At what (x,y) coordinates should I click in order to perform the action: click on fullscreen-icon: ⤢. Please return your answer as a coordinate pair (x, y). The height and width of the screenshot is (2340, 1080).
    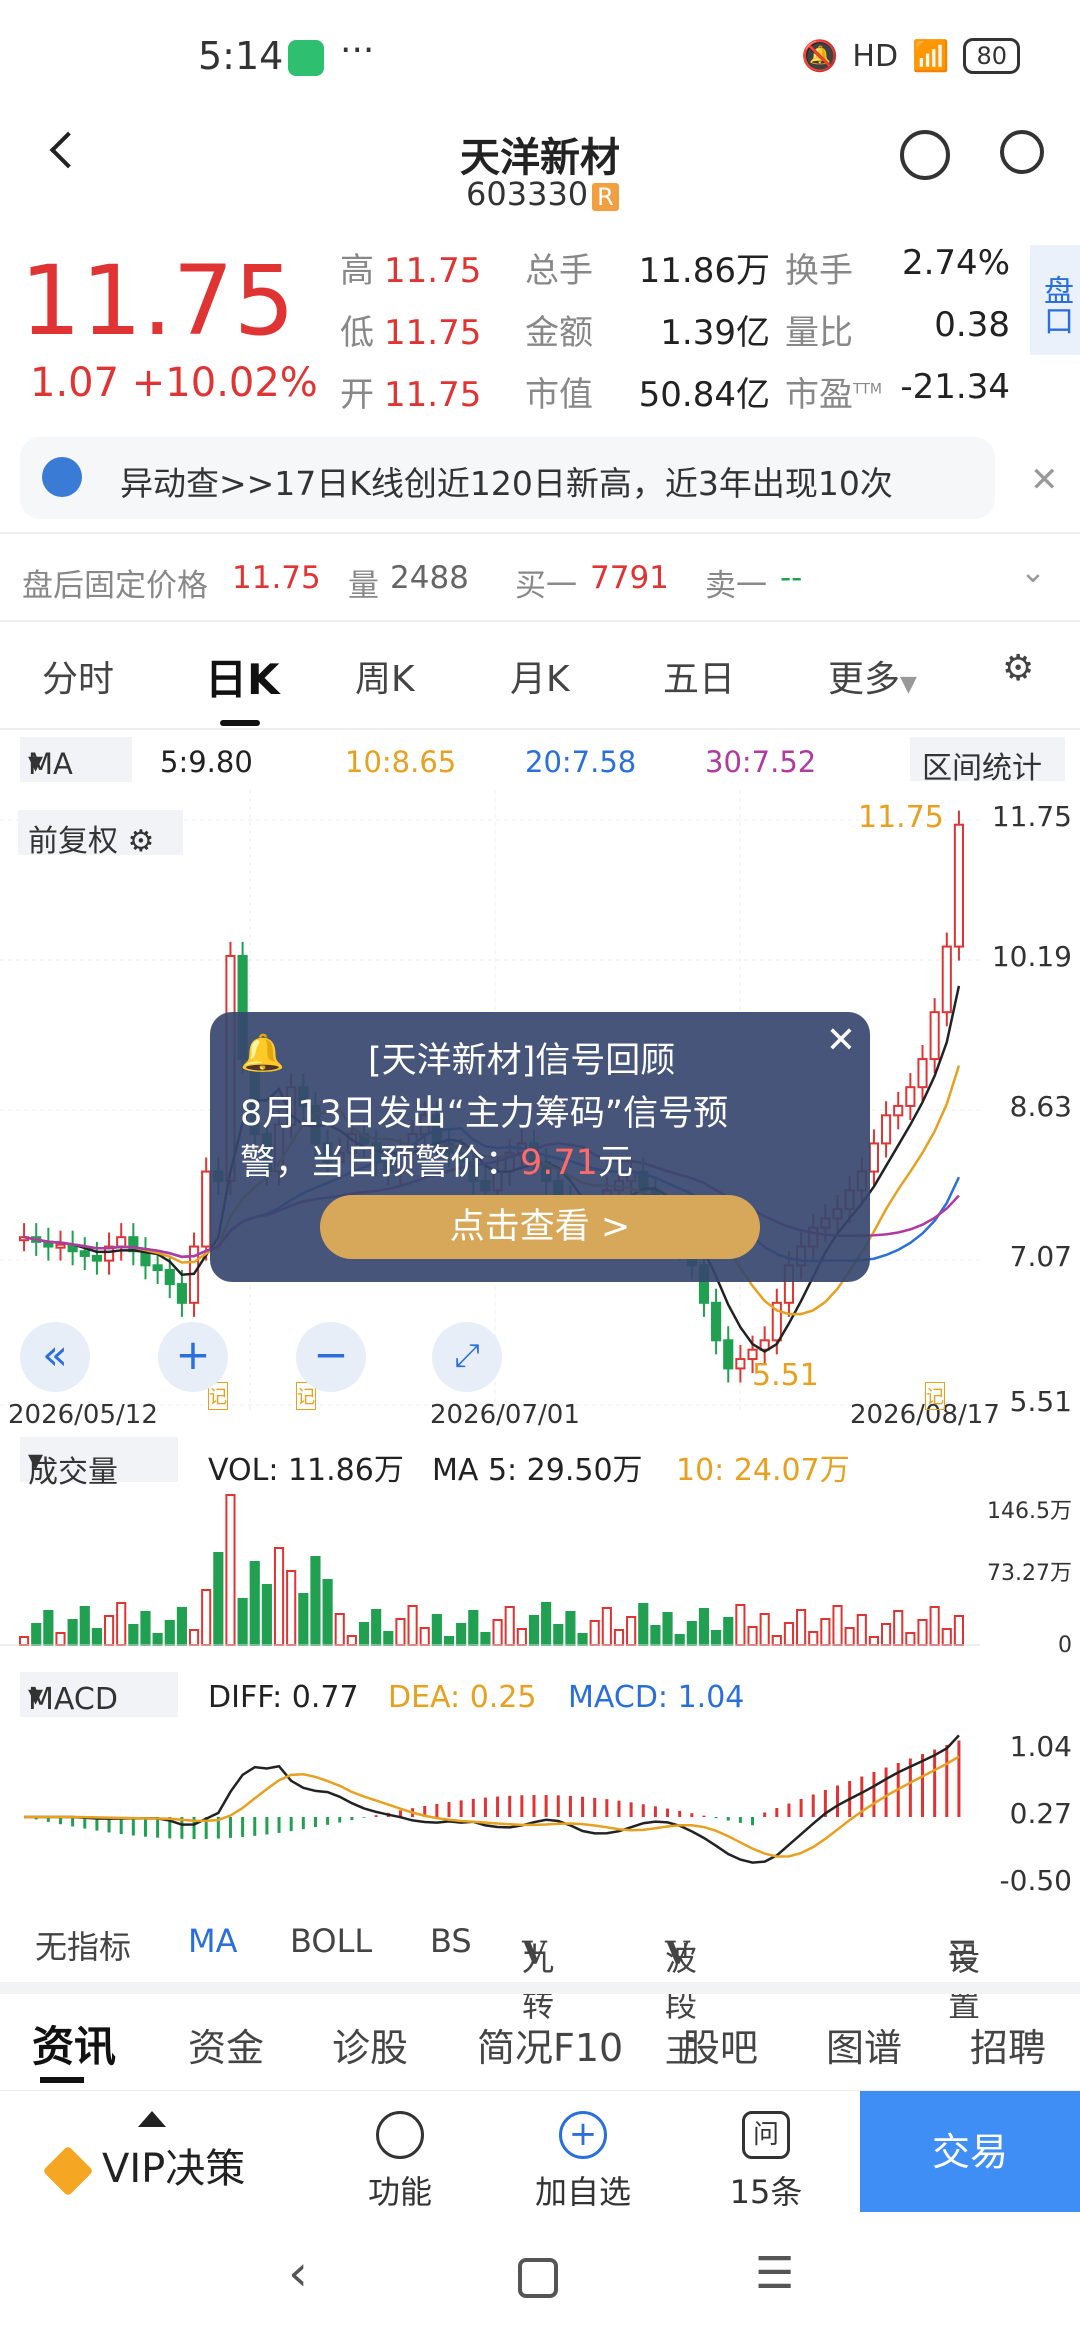
    Looking at the image, I should click on (467, 1357).